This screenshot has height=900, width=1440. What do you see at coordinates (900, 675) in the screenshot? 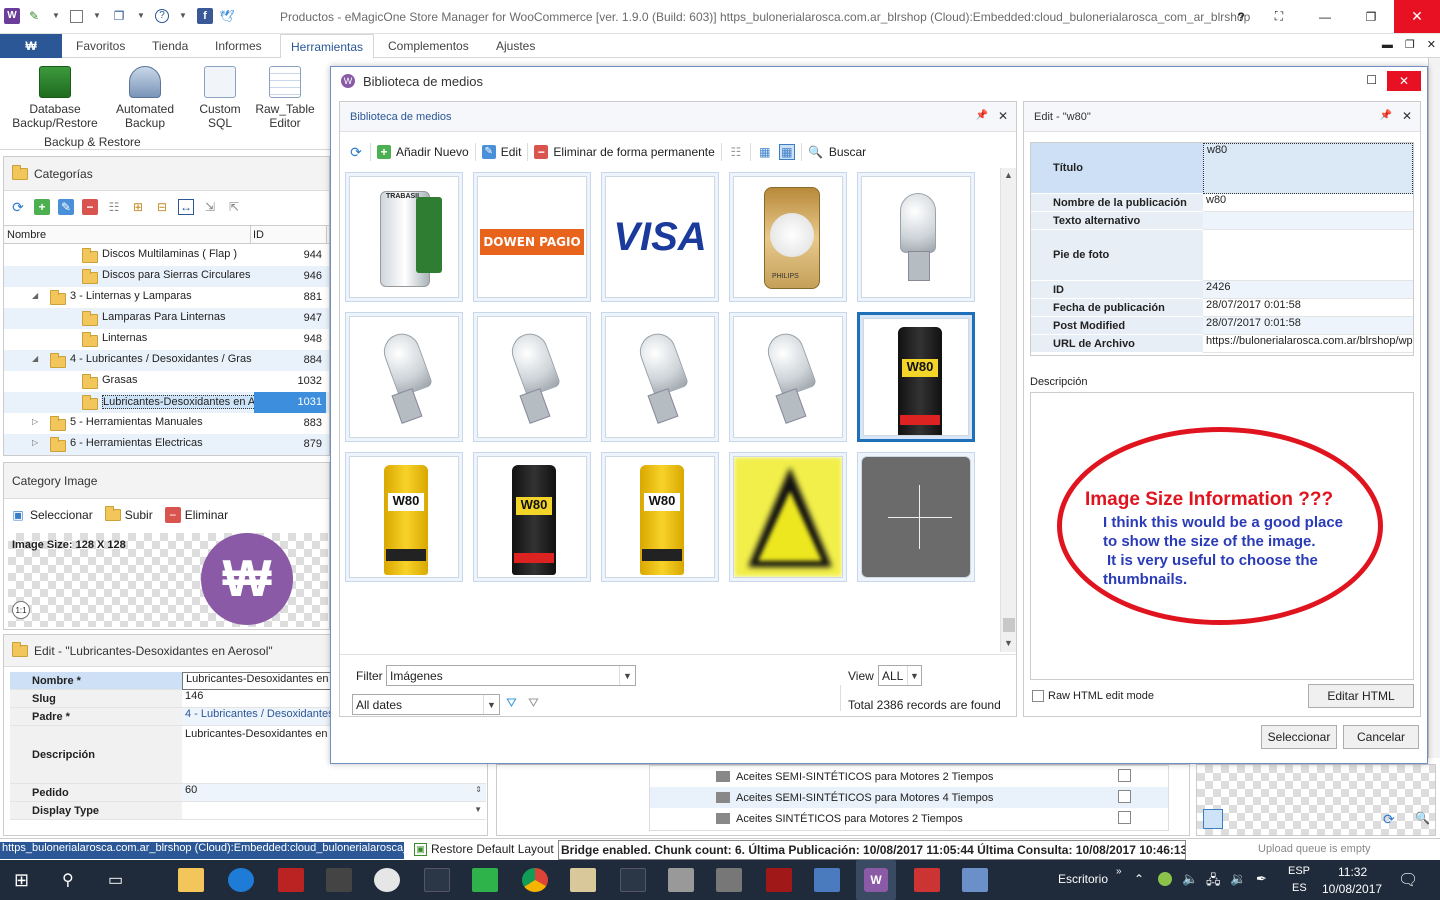
I see `view-select: ALL ▼` at bounding box center [900, 675].